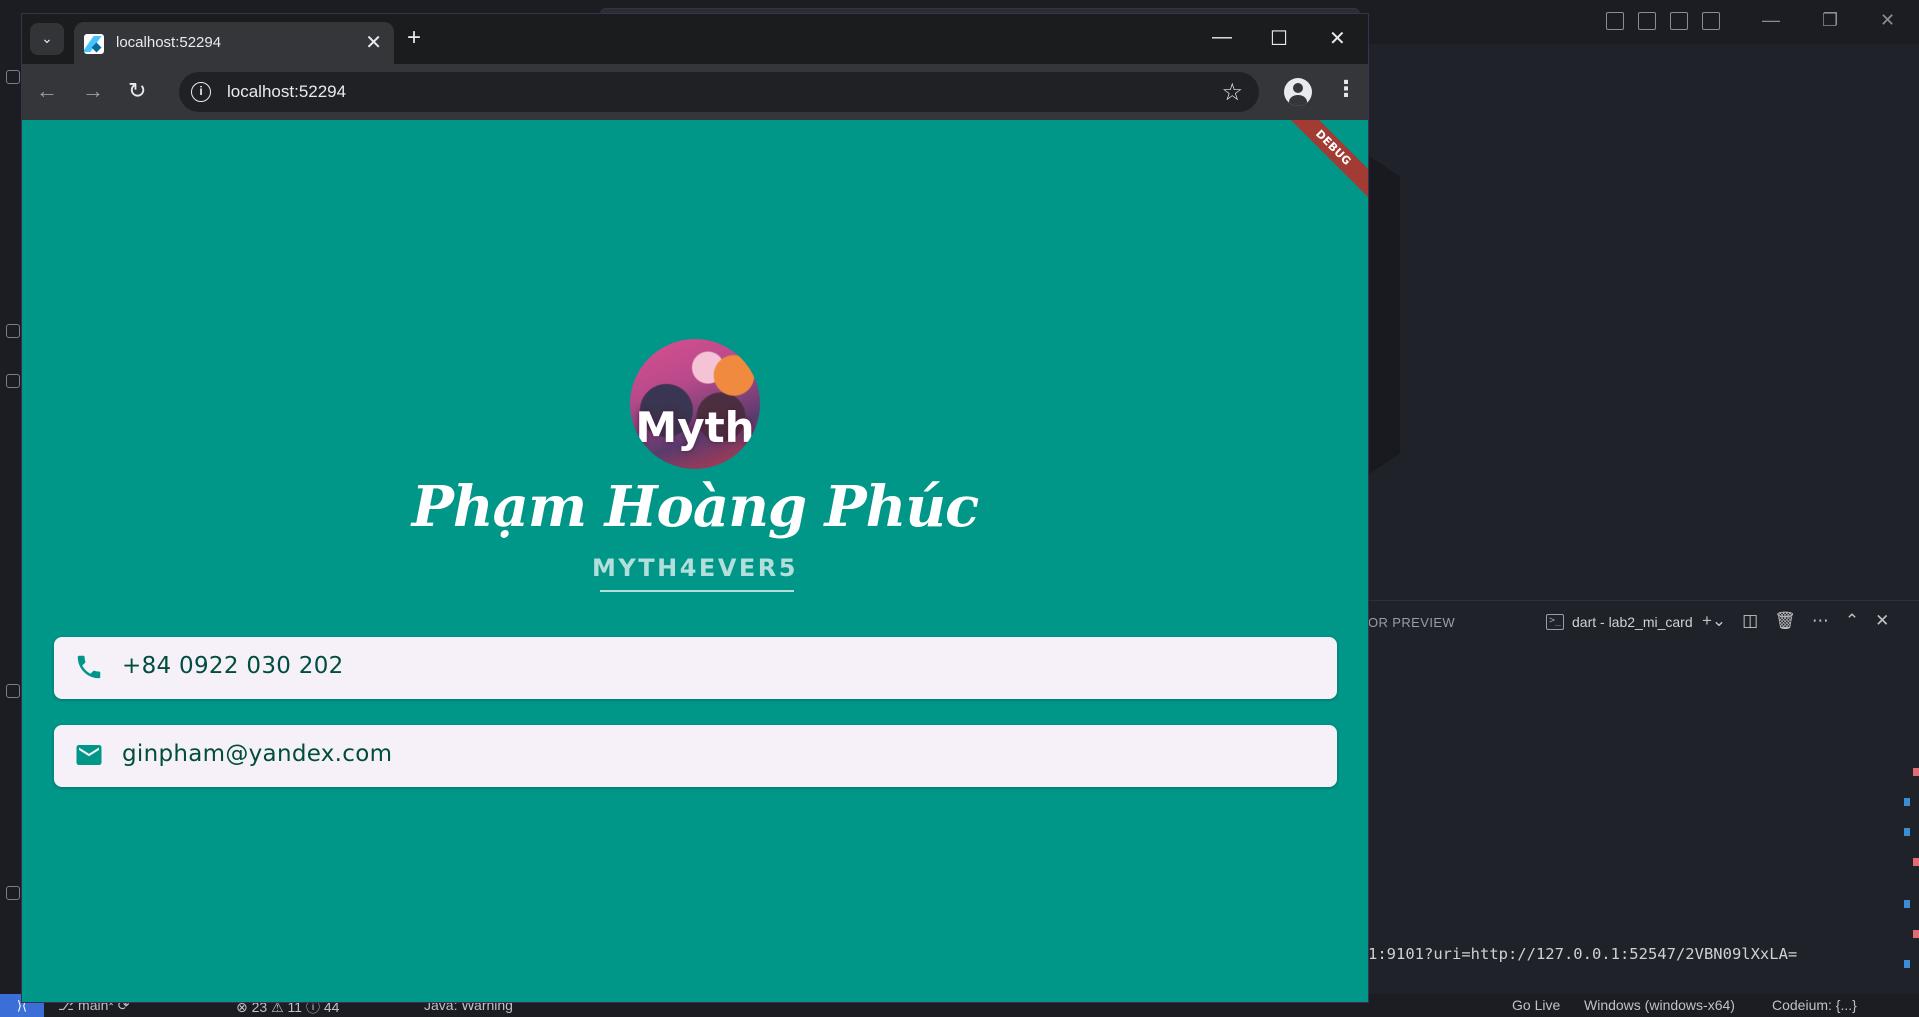 The width and height of the screenshot is (1919, 1017). What do you see at coordinates (47, 39) in the screenshot?
I see `tab-search-button: ⌄` at bounding box center [47, 39].